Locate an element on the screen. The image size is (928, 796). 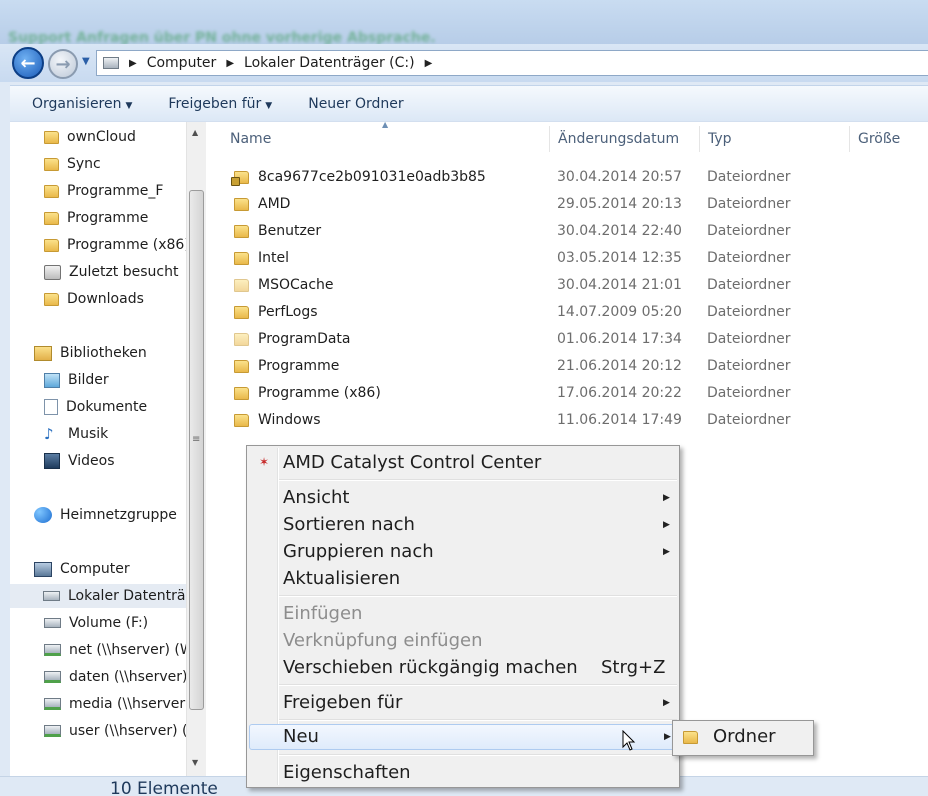
sidebar-item-label: Programme is located at coordinates (108, 218).